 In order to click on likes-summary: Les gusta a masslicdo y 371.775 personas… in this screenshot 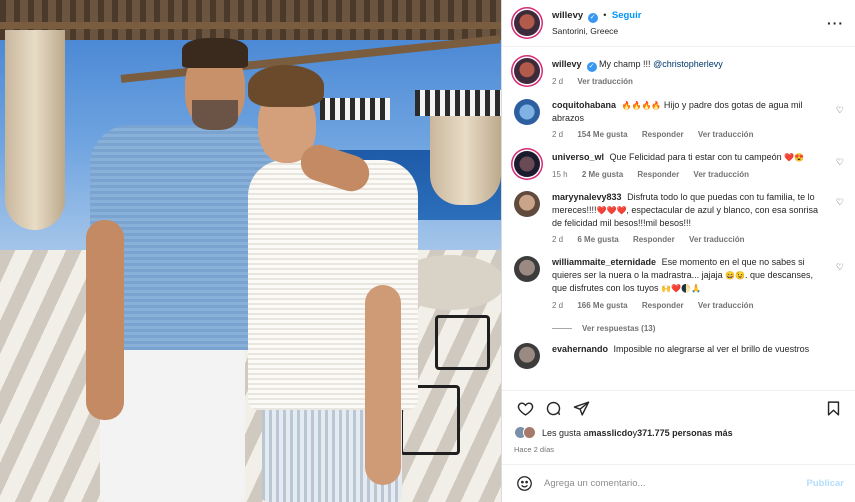, I will do `click(679, 432)`.